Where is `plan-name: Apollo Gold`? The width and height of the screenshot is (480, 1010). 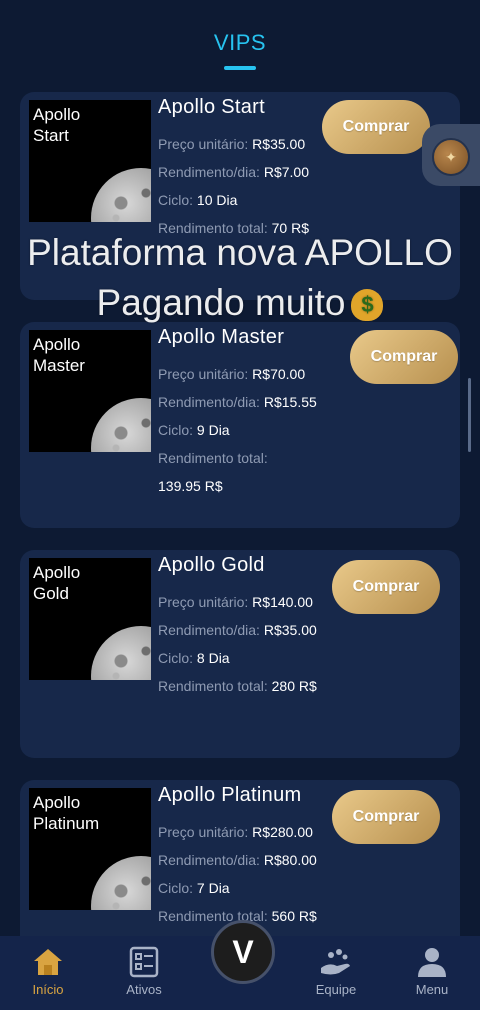
plan-name: Apollo Gold is located at coordinates (211, 565).